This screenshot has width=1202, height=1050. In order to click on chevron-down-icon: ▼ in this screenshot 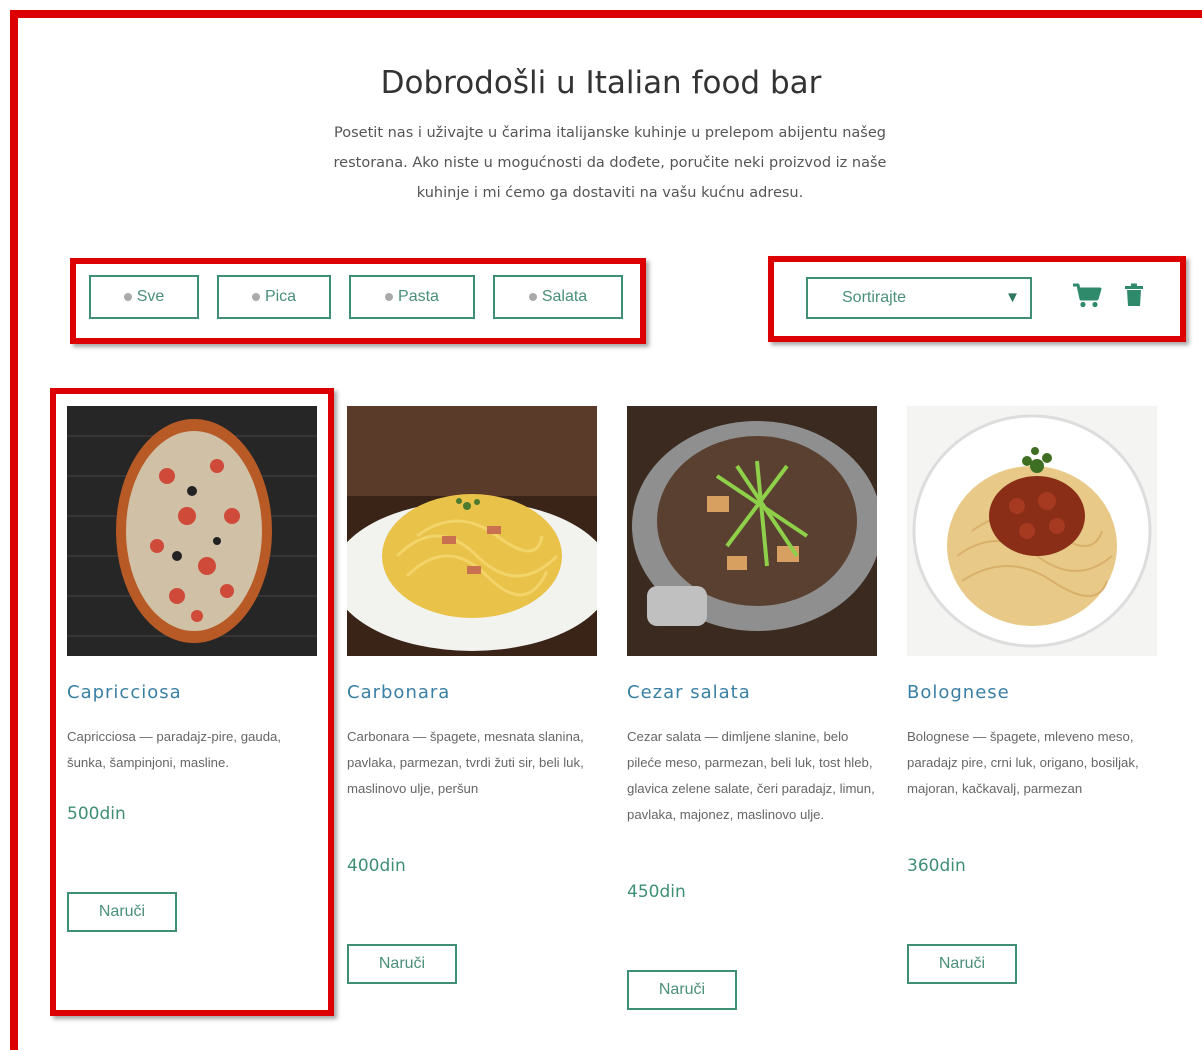, I will do `click(1012, 297)`.